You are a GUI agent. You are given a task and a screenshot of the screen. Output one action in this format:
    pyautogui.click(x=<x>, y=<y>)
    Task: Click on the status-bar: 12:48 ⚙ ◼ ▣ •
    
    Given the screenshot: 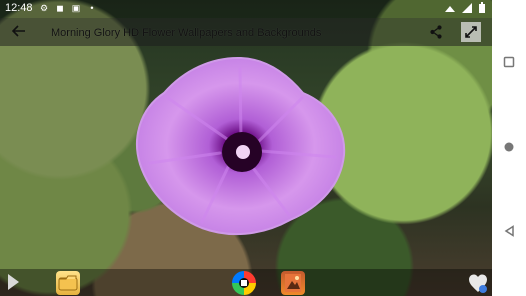 What is the action you would take?
    pyautogui.click(x=246, y=9)
    